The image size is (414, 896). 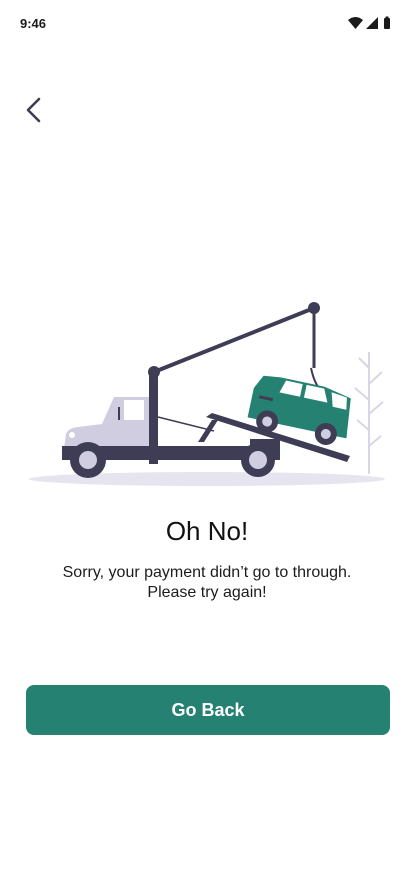 I want to click on truck-front-wheel, so click(x=88, y=460).